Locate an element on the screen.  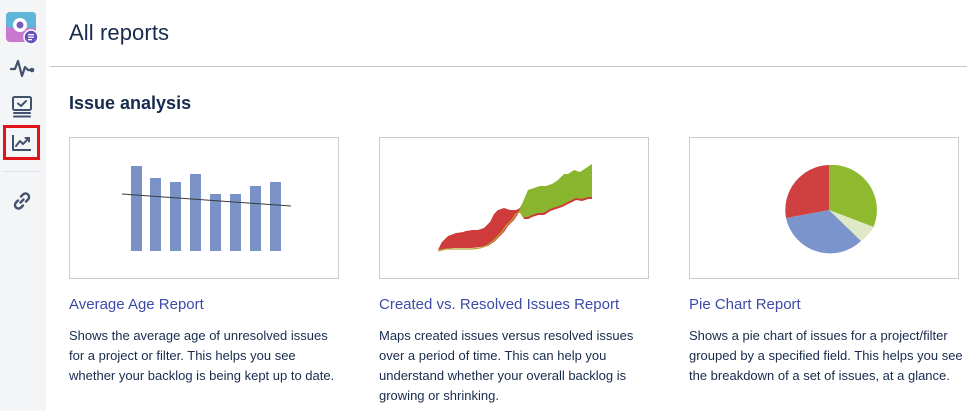
page-title: All reports is located at coordinates (119, 32).